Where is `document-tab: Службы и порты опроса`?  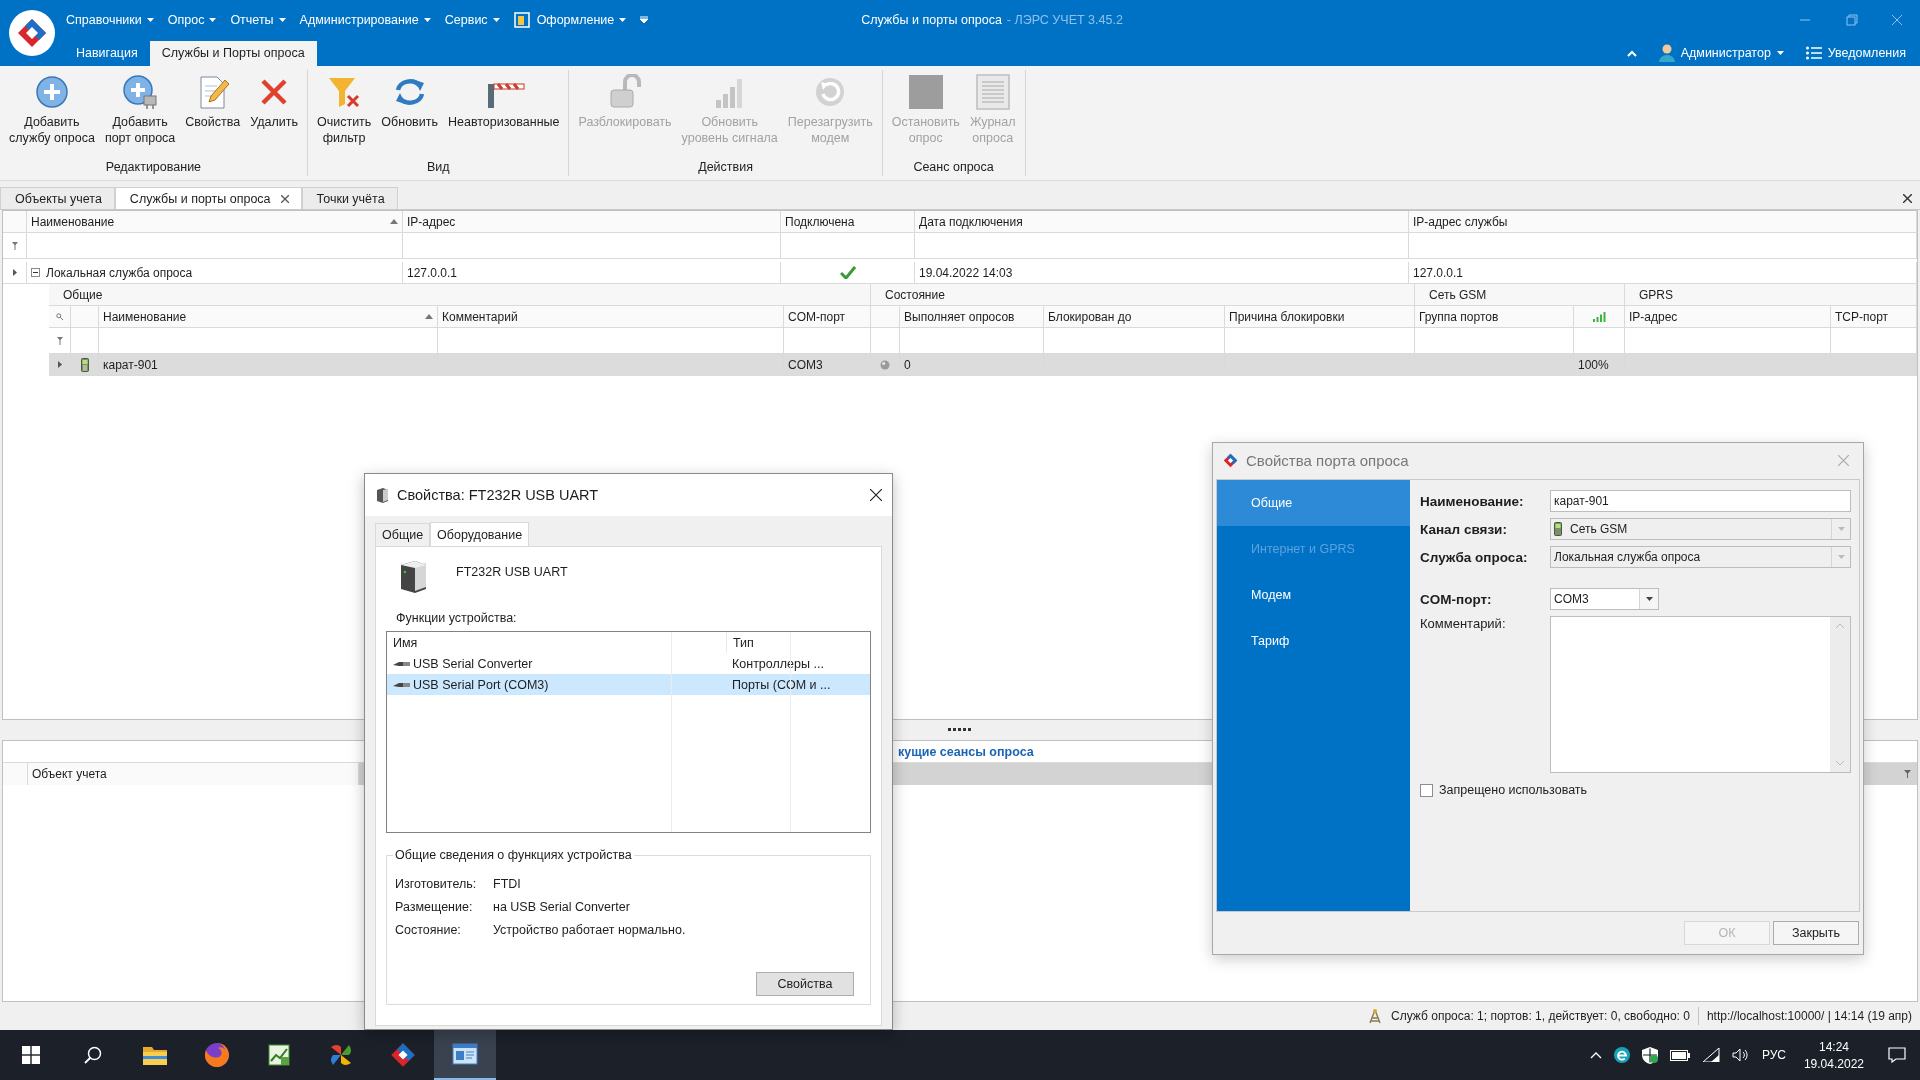 document-tab: Службы и порты опроса is located at coordinates (208, 198).